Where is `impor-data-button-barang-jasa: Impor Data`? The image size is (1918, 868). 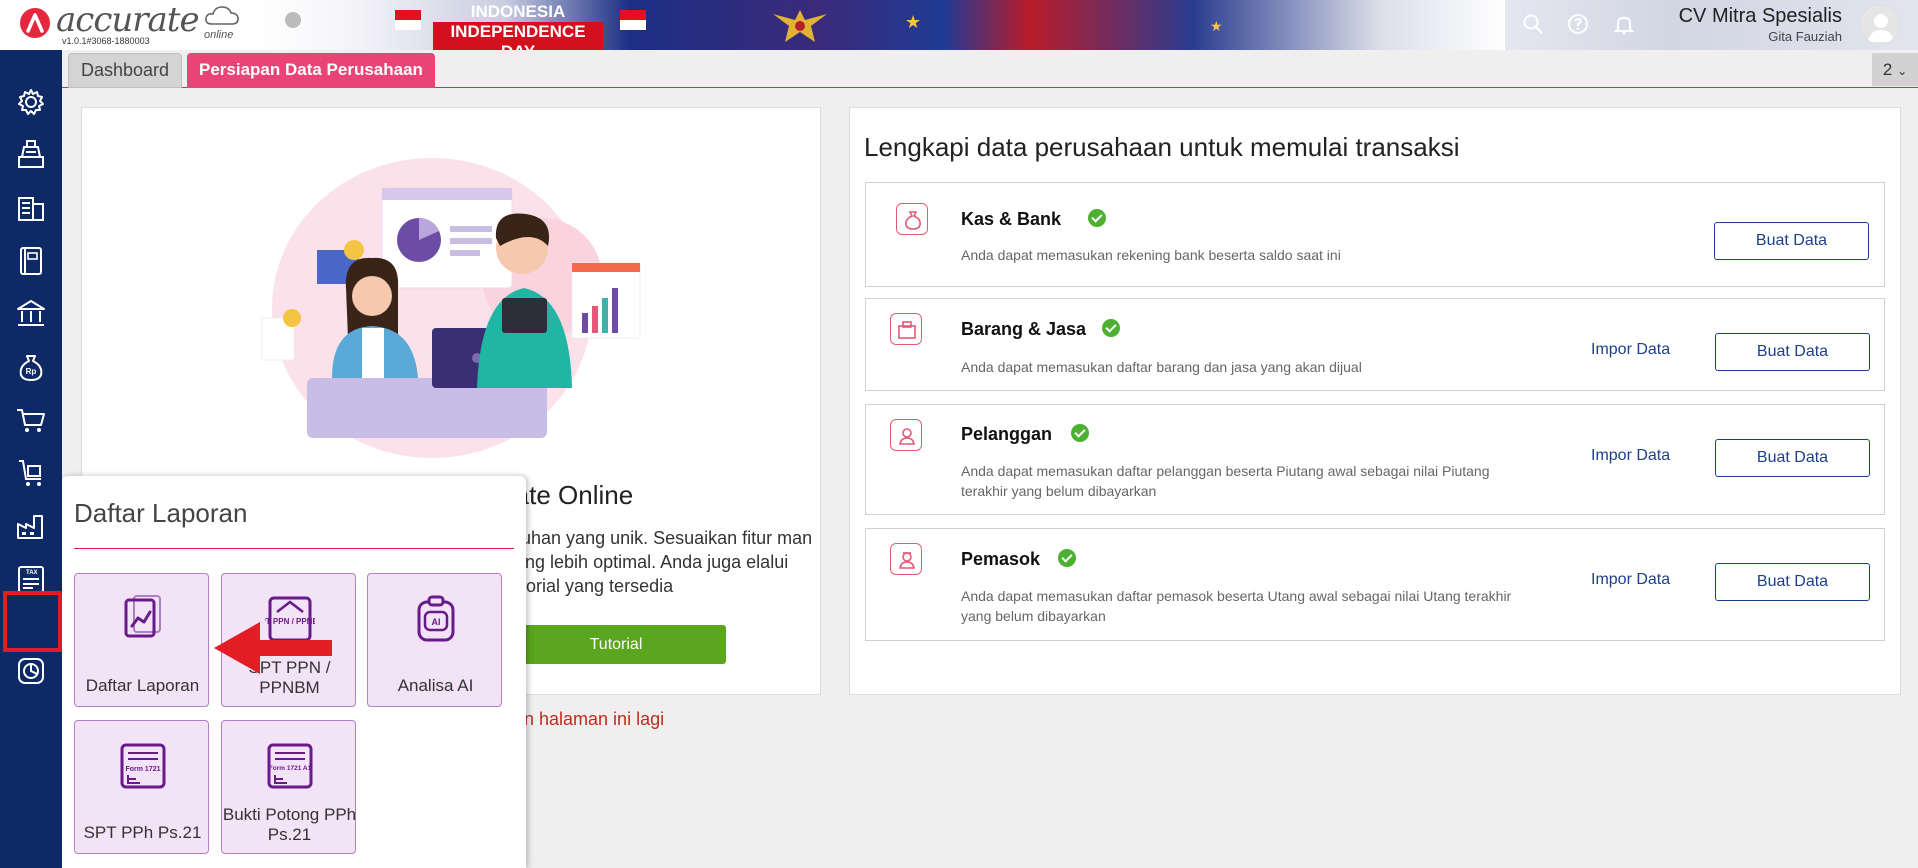
impor-data-button-barang-jasa: Impor Data is located at coordinates (1630, 350).